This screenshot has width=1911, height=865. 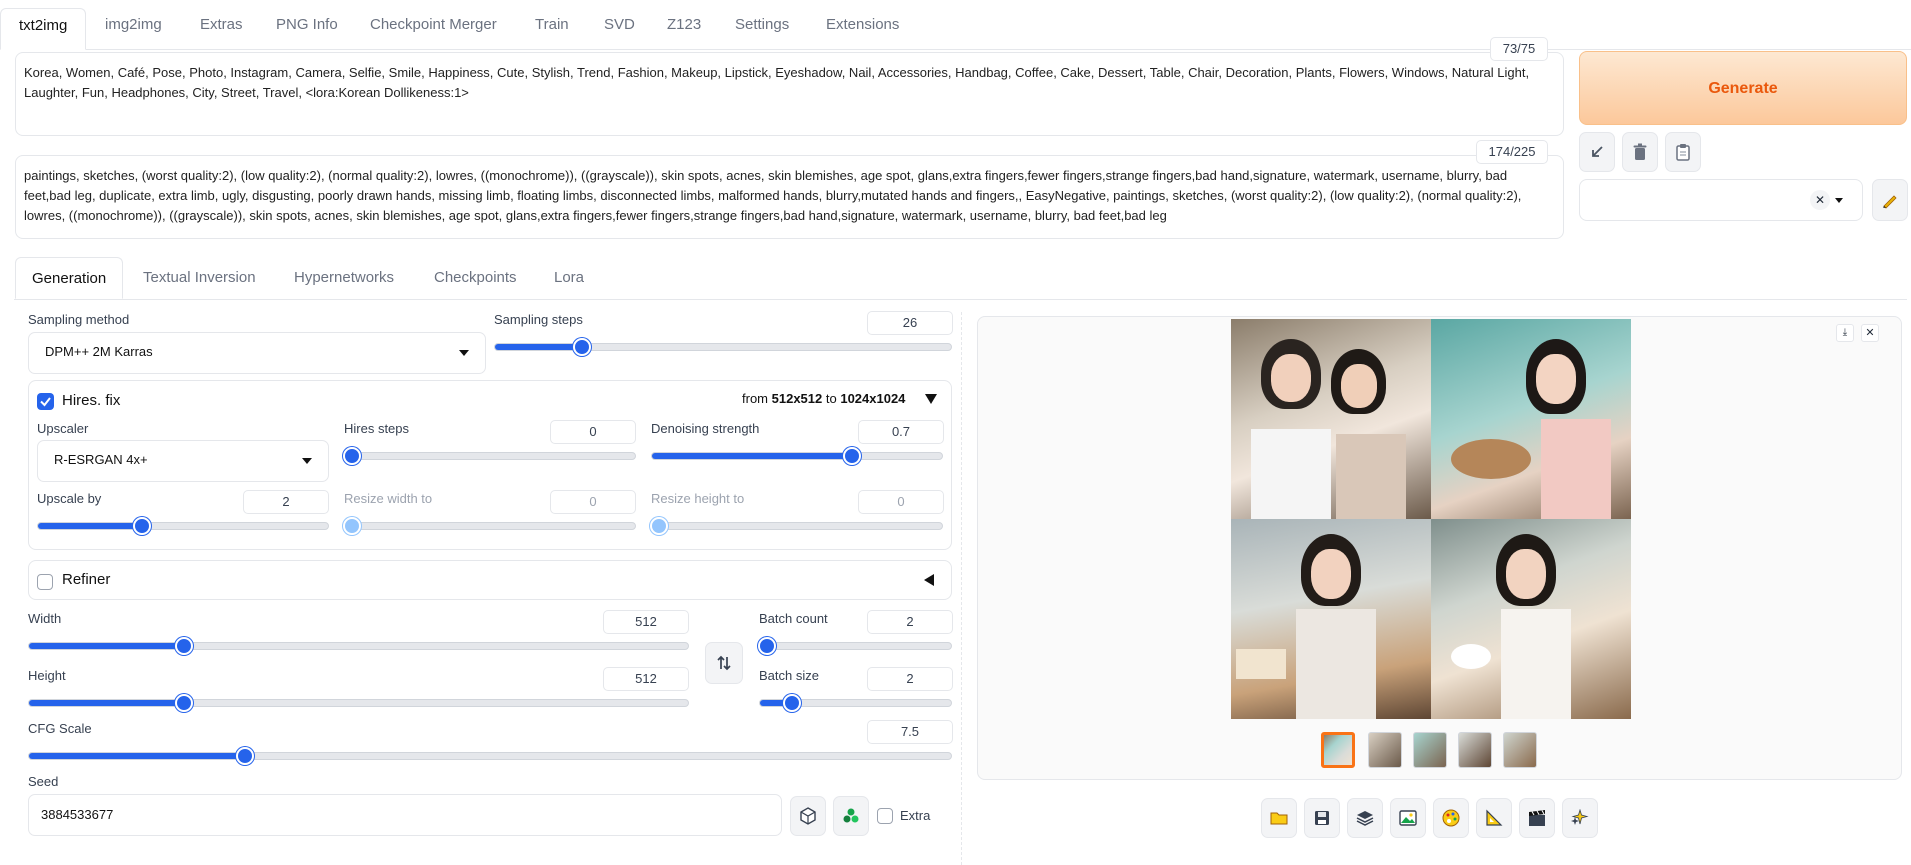 I want to click on stack-icon, so click(x=1365, y=818).